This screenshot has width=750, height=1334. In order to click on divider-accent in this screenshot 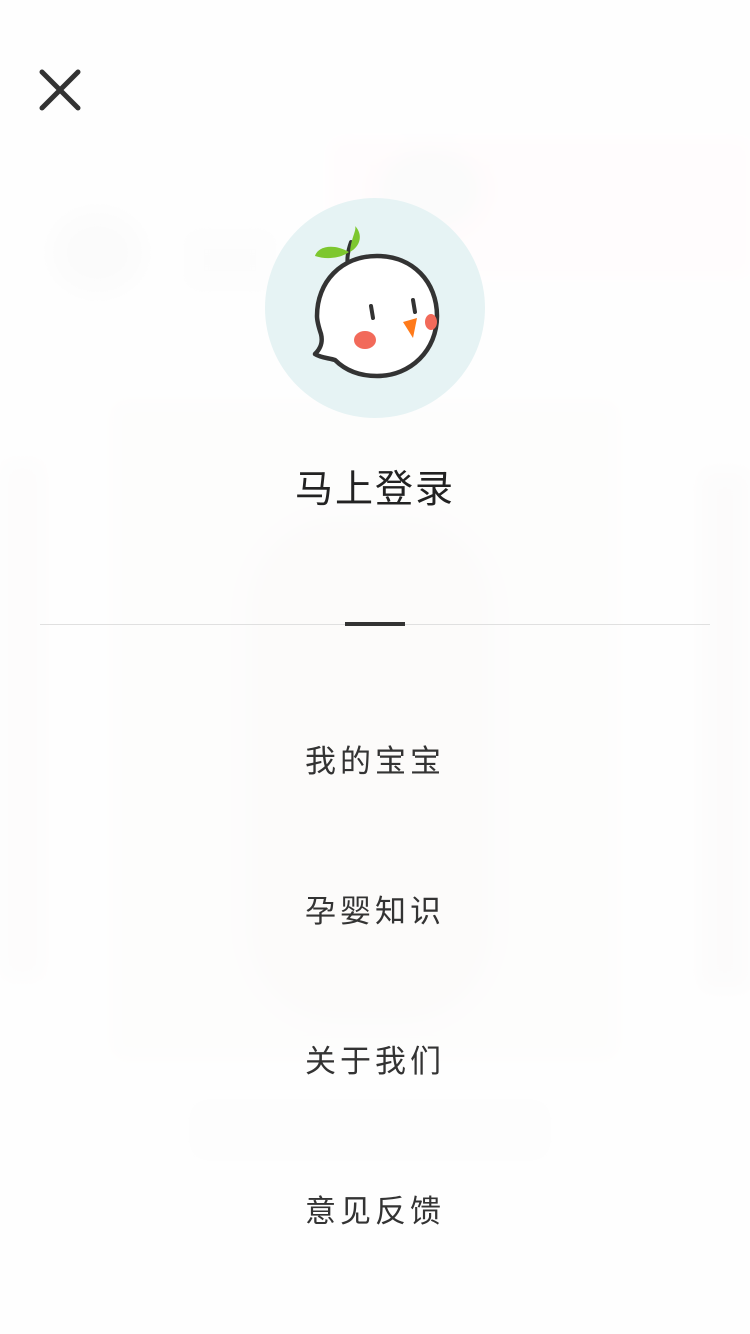, I will do `click(375, 624)`.